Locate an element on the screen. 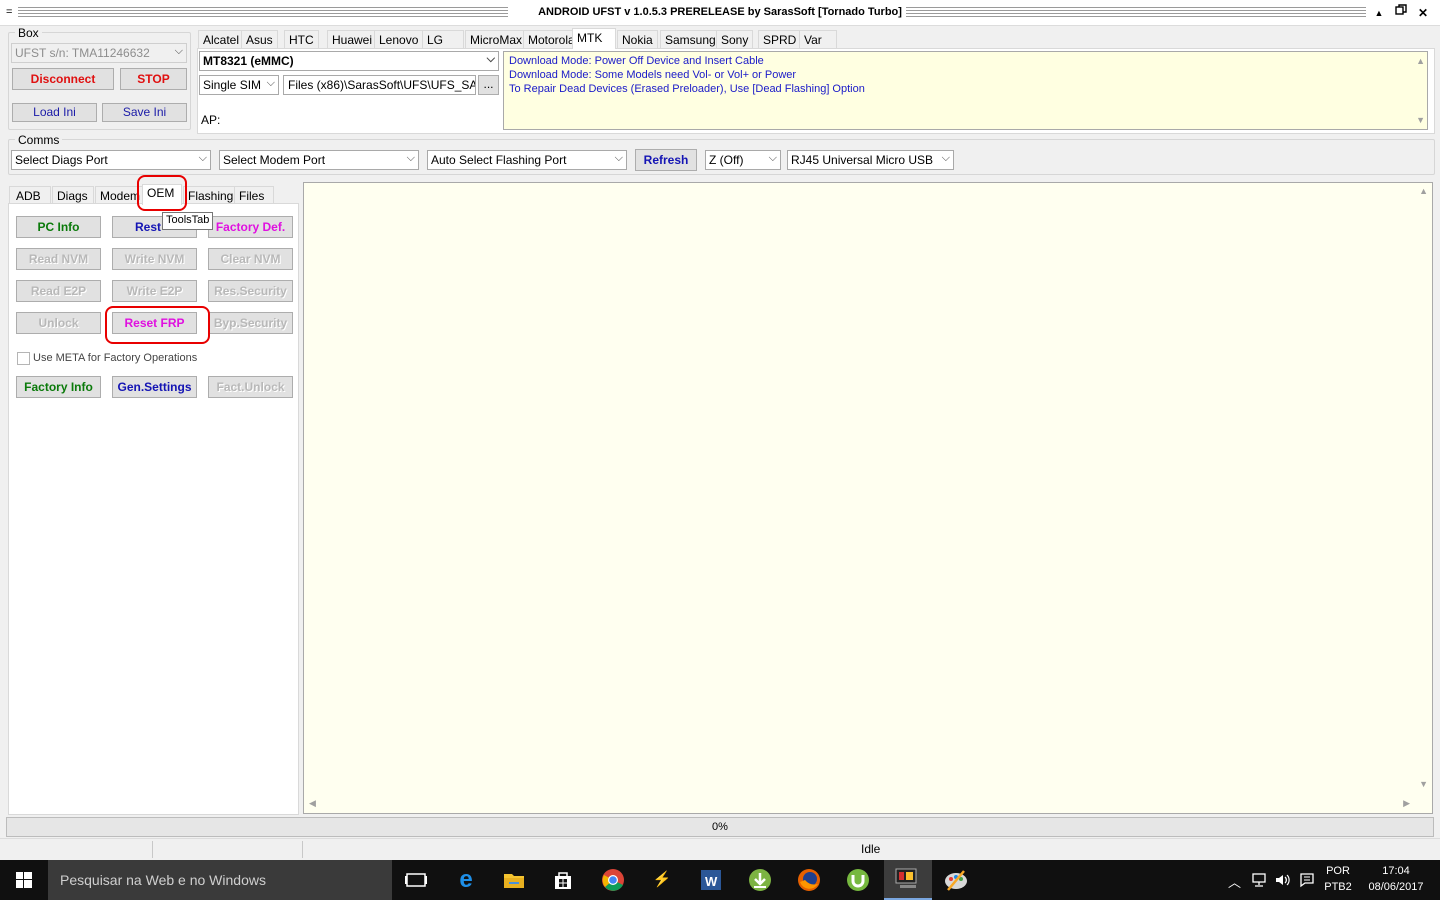 The image size is (1440, 900). z-mode-select: Z (Off) ⌵ is located at coordinates (743, 160).